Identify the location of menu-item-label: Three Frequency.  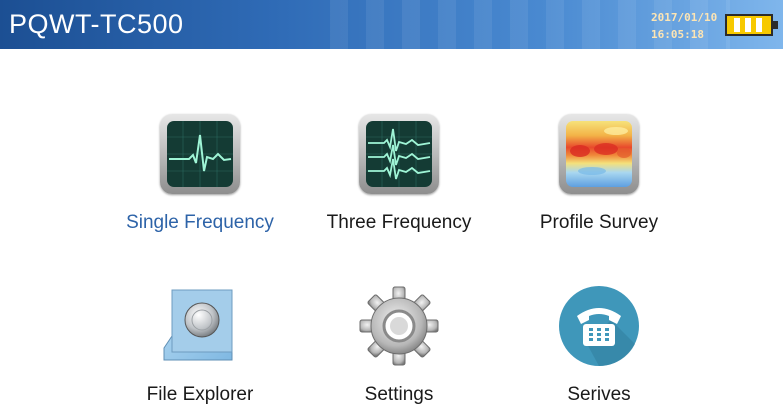
(399, 222).